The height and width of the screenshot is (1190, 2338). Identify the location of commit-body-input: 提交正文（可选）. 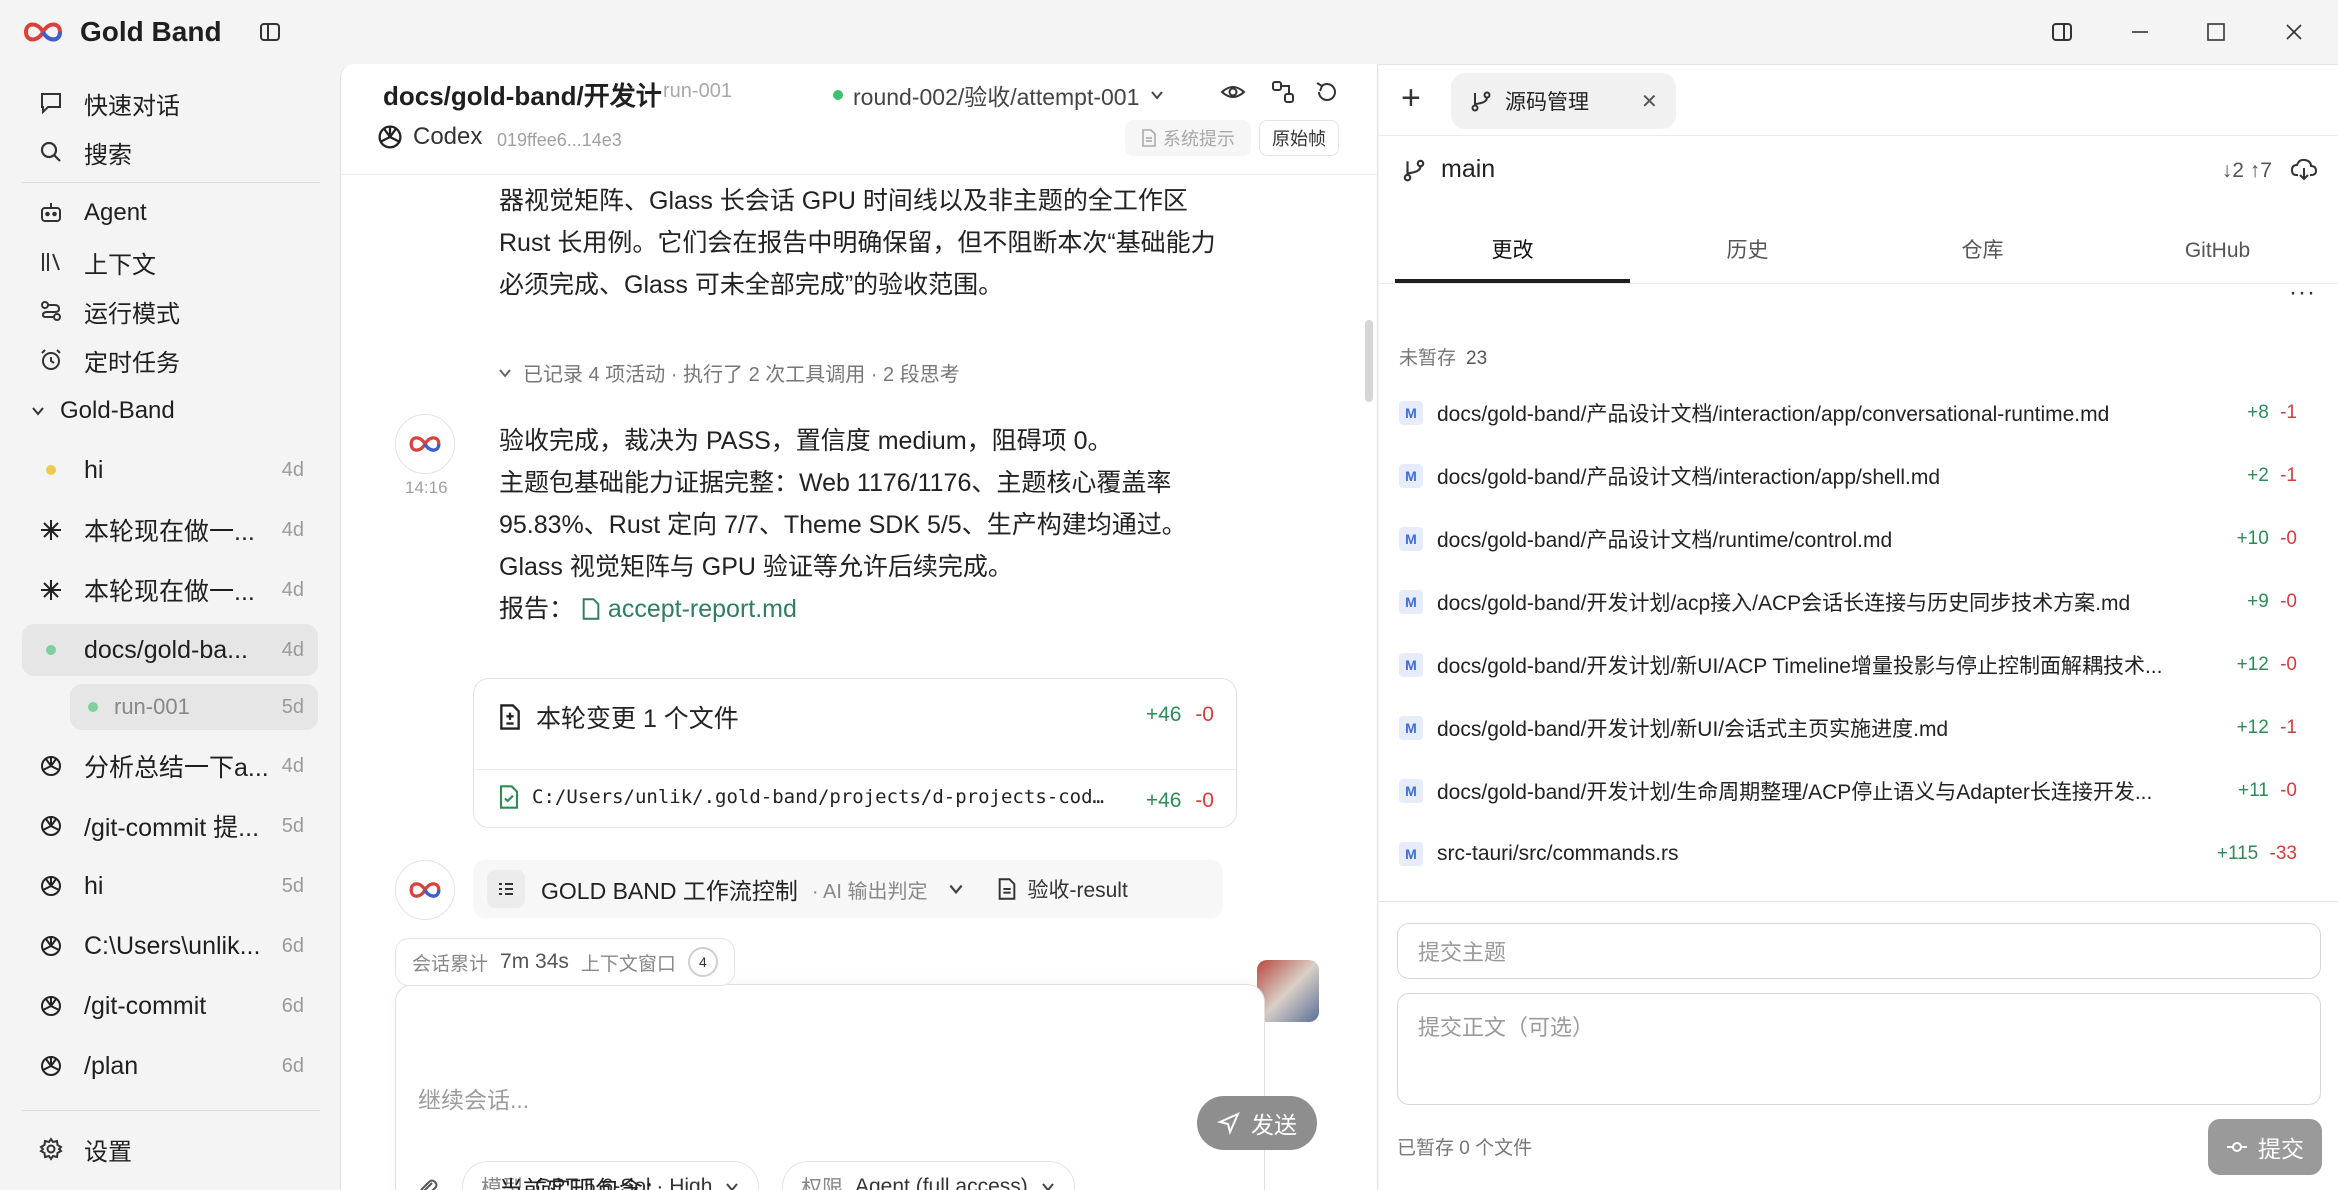
(1859, 1049).